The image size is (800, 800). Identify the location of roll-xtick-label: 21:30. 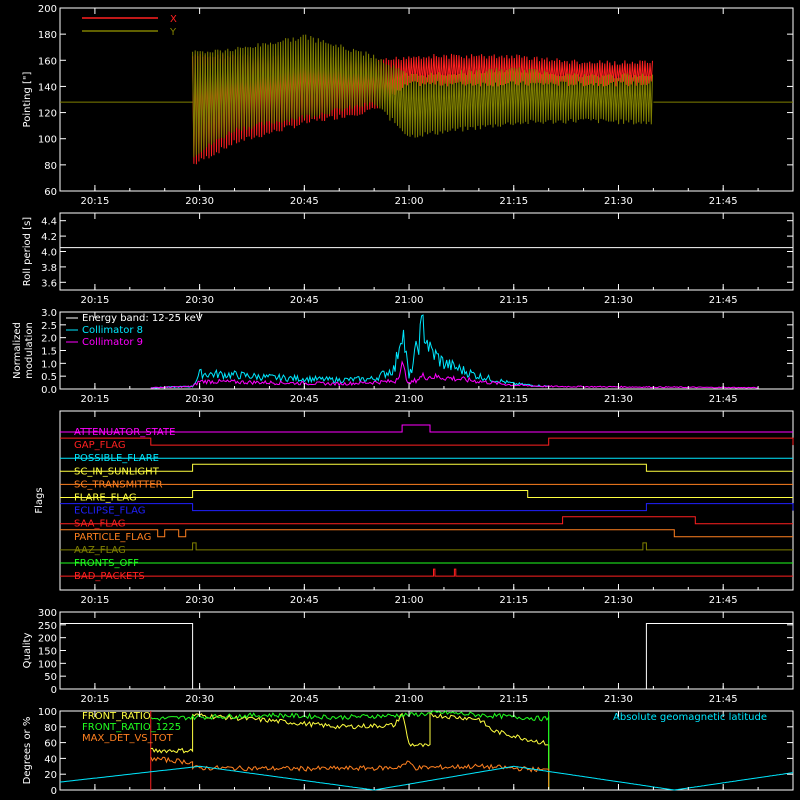
(618, 300).